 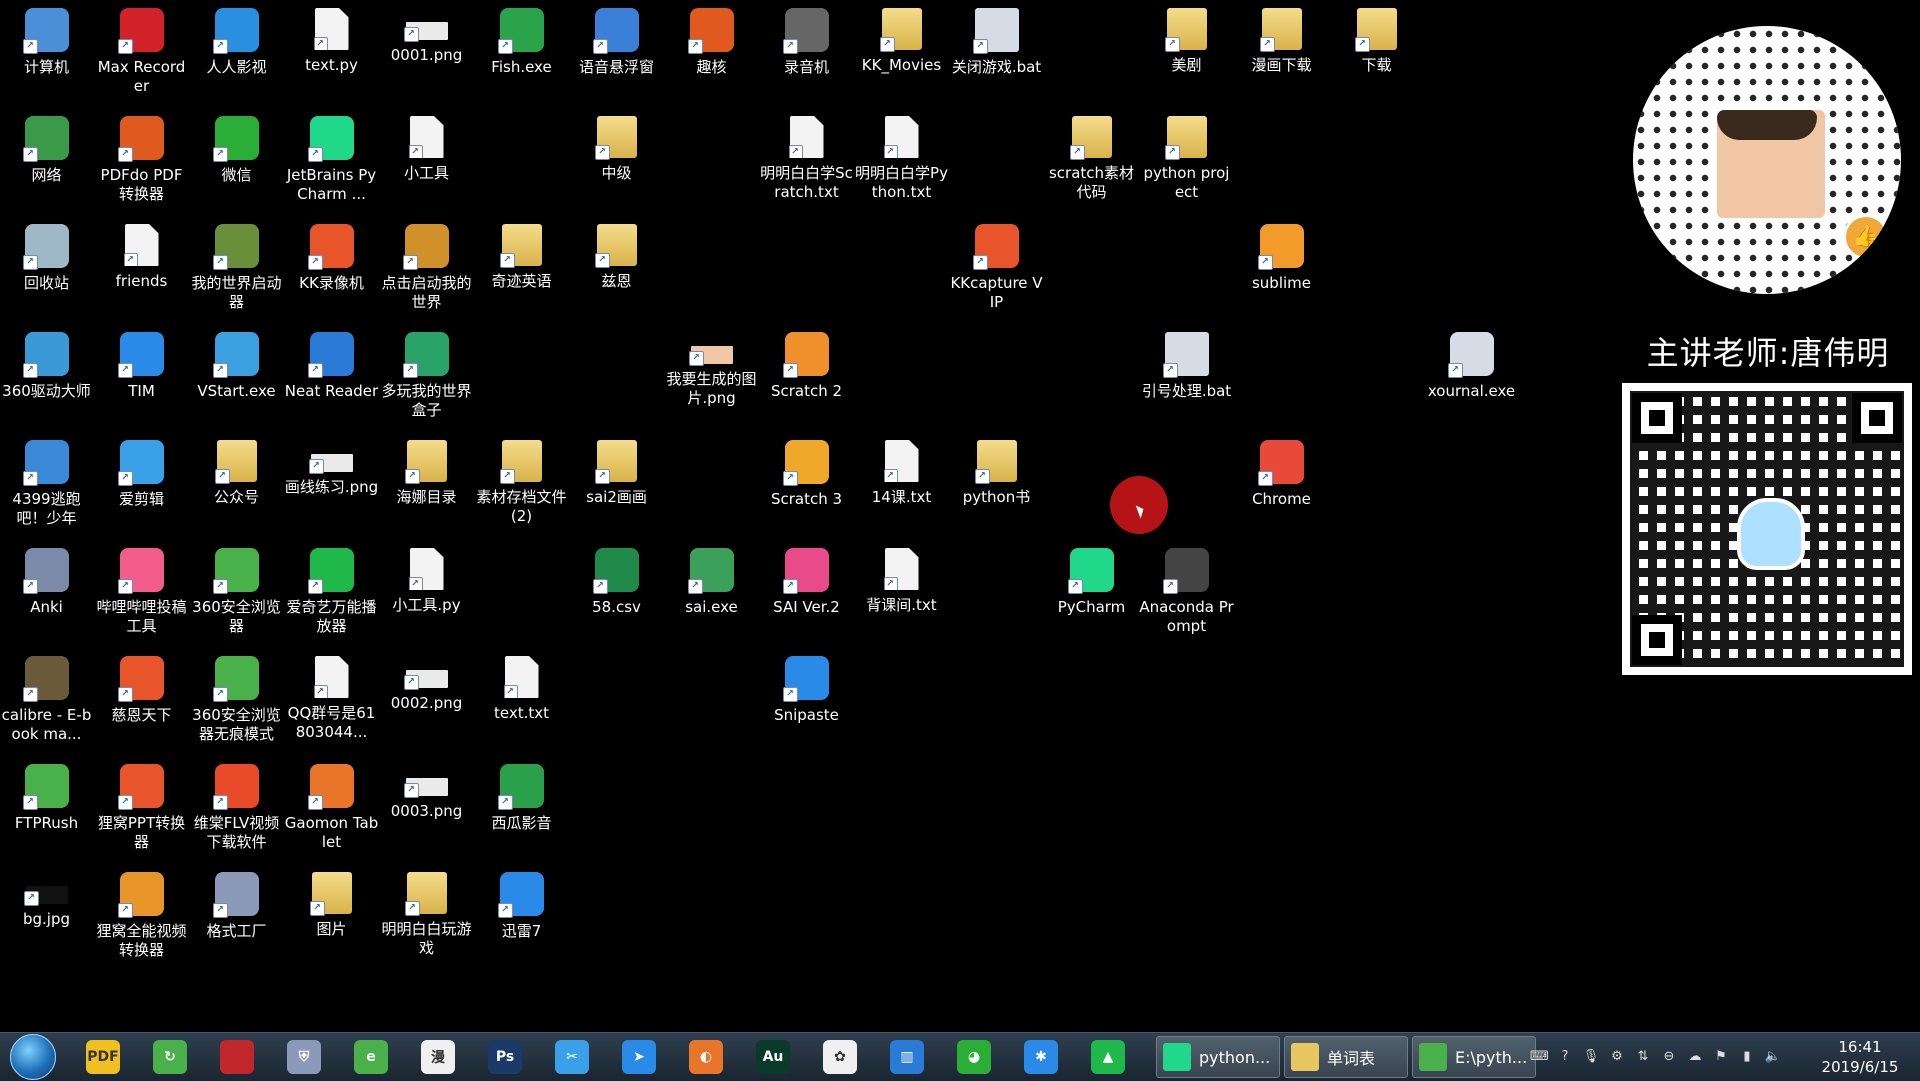 I want to click on desktop-icon: ↗ 小工具.py, so click(x=426, y=581).